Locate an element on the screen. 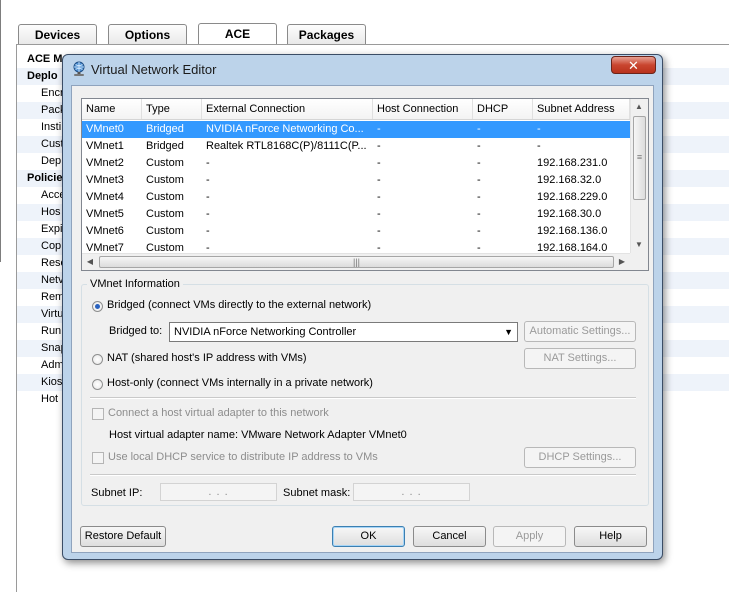 This screenshot has width=729, height=592. column-header-type: Type is located at coordinates (172, 109).